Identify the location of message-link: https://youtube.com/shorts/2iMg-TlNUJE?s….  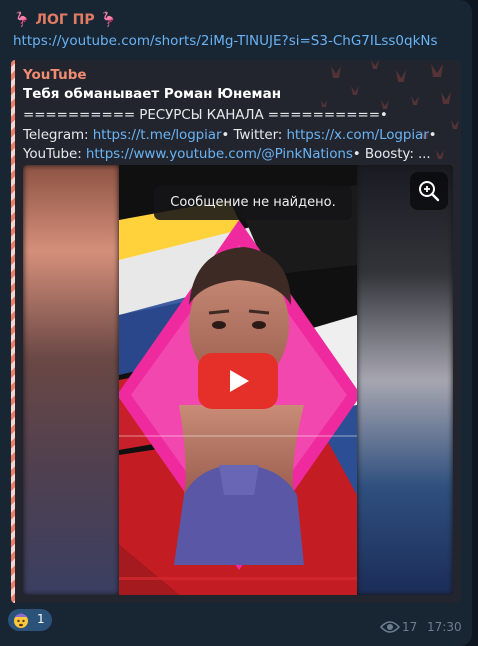
(225, 41).